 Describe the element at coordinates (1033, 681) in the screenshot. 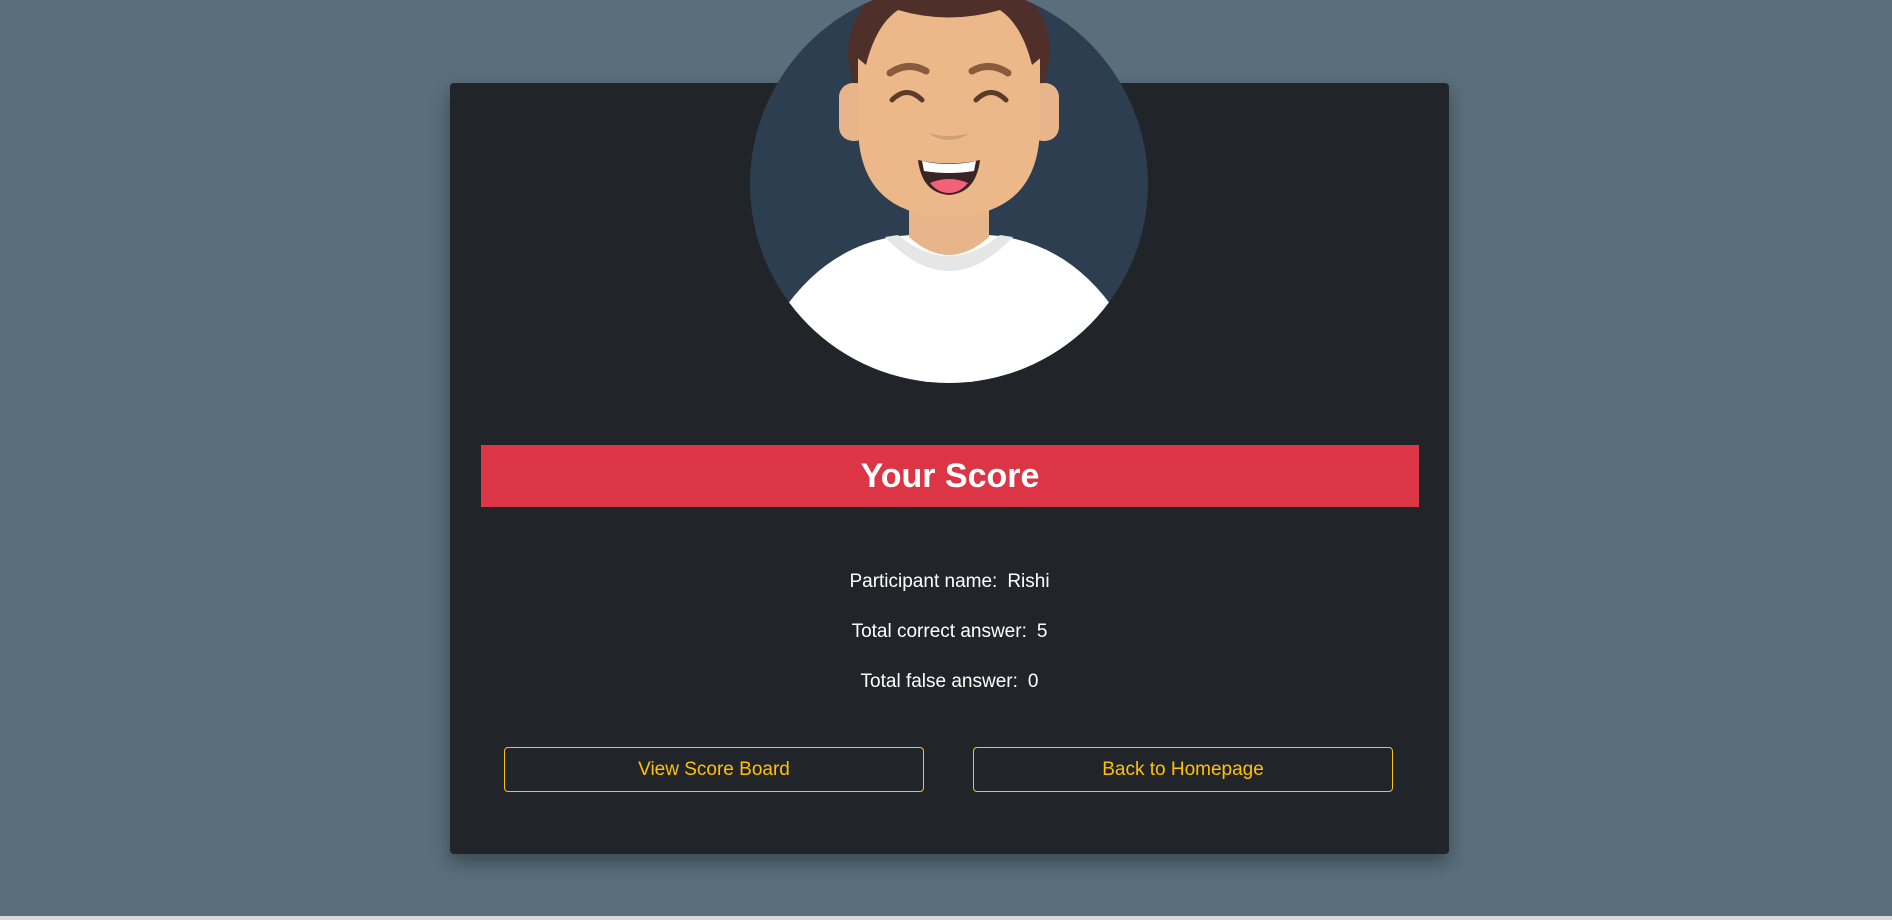

I see `false-answer-value: 0` at that location.